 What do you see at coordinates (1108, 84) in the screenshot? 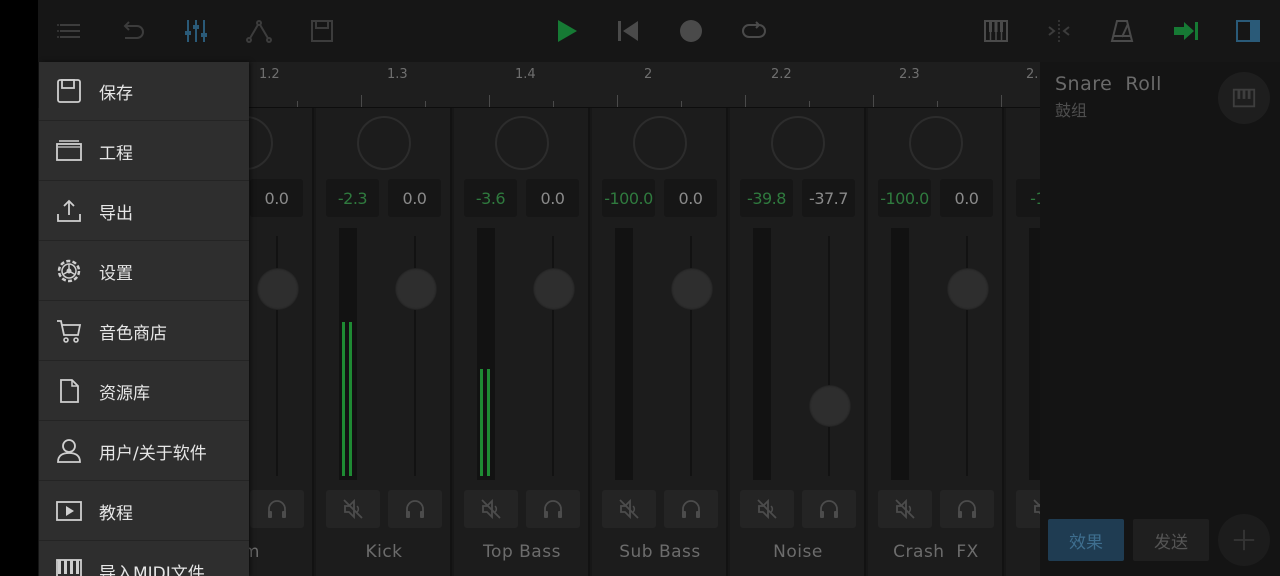
I see `instrument-name: Snare Roll` at bounding box center [1108, 84].